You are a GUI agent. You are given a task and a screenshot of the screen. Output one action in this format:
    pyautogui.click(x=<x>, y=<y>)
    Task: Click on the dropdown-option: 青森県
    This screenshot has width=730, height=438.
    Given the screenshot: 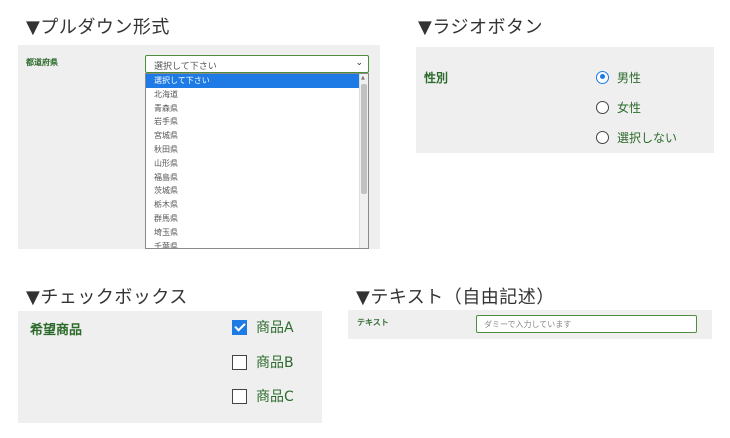 What is the action you would take?
    pyautogui.click(x=257, y=109)
    